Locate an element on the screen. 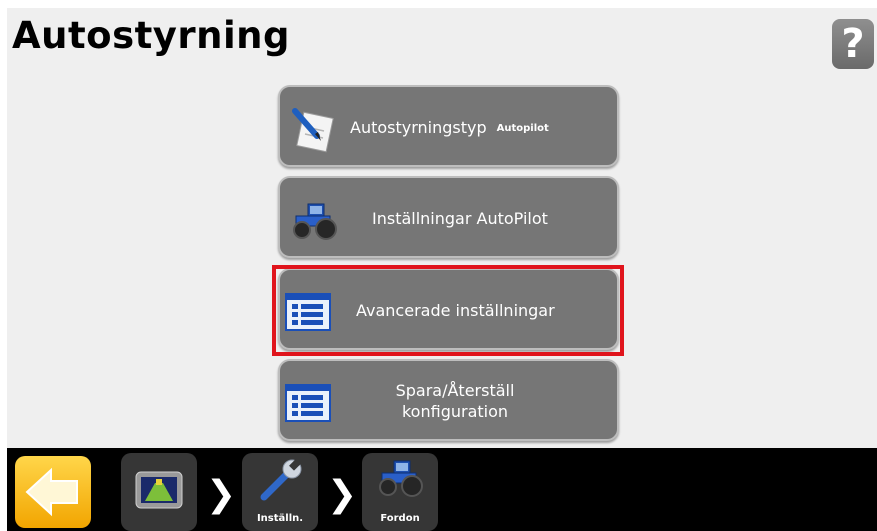 The height and width of the screenshot is (531, 877). display-icon is located at coordinates (159, 490).